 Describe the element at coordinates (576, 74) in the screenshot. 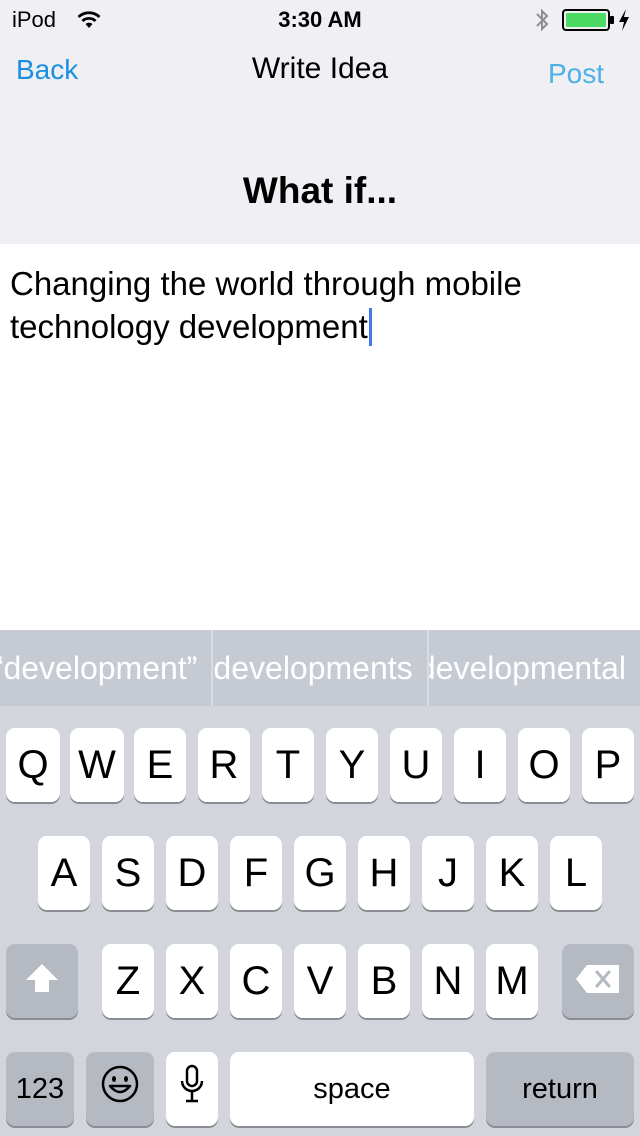

I see `post-button: Post` at that location.